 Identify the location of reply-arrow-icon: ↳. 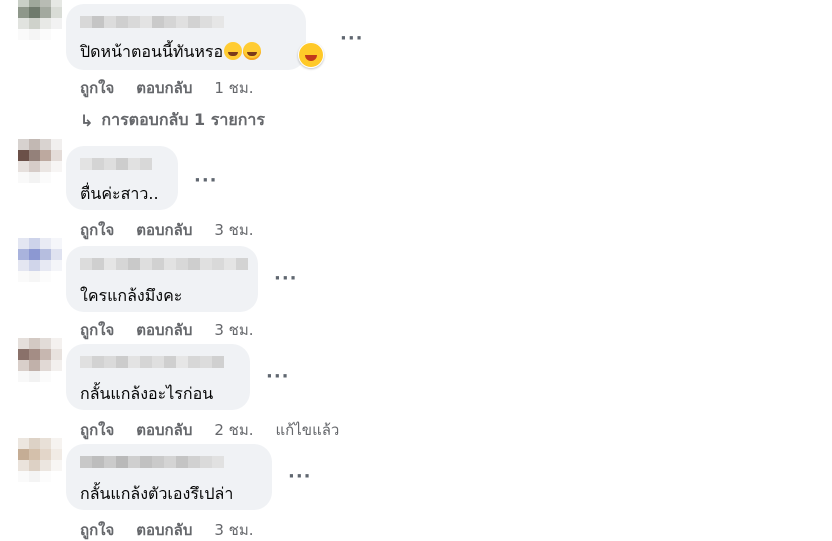
(87, 120).